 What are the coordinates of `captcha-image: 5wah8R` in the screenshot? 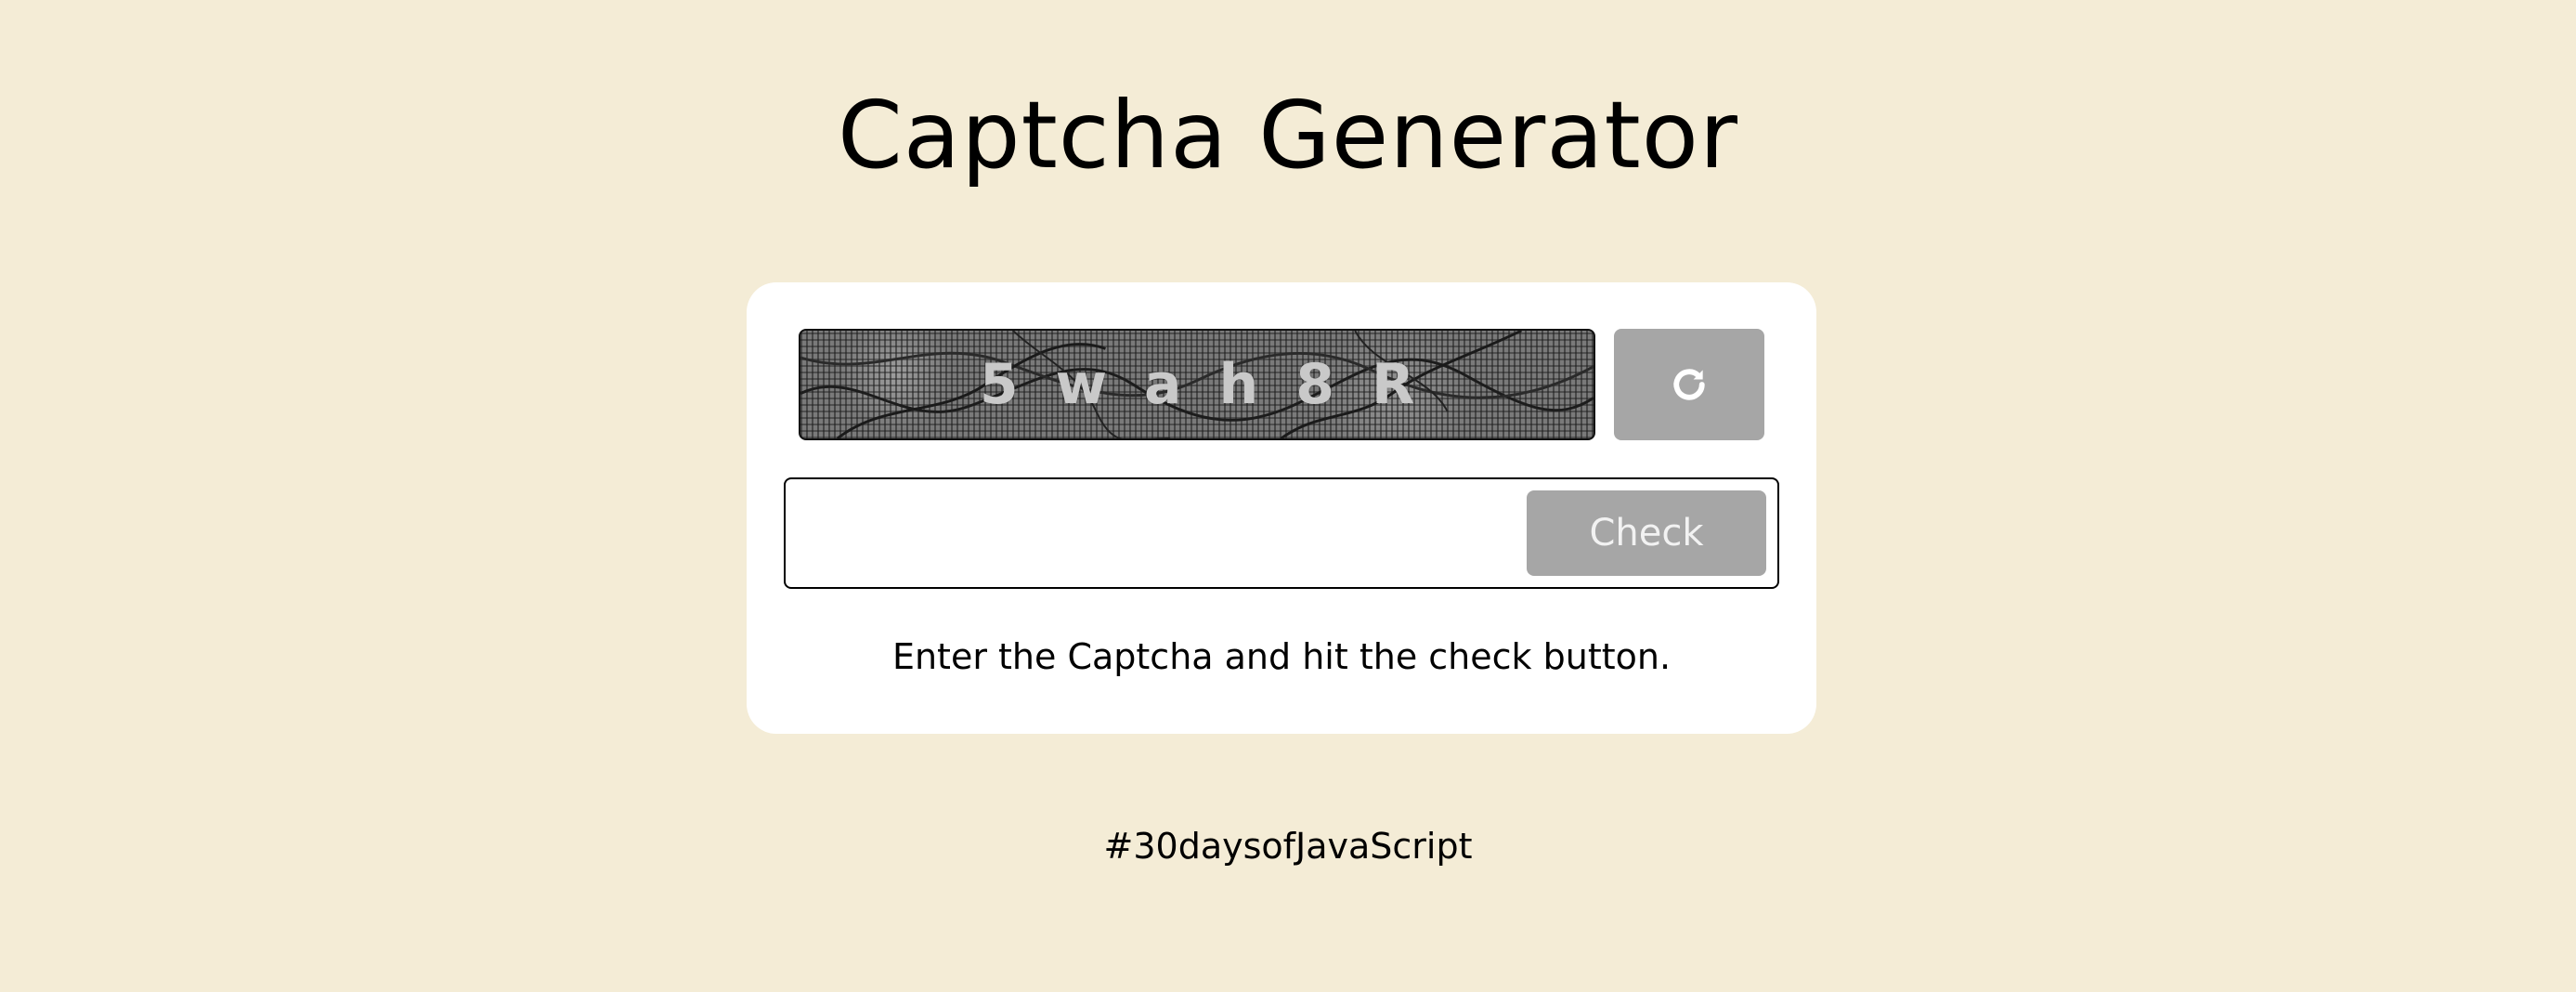 It's located at (1197, 385).